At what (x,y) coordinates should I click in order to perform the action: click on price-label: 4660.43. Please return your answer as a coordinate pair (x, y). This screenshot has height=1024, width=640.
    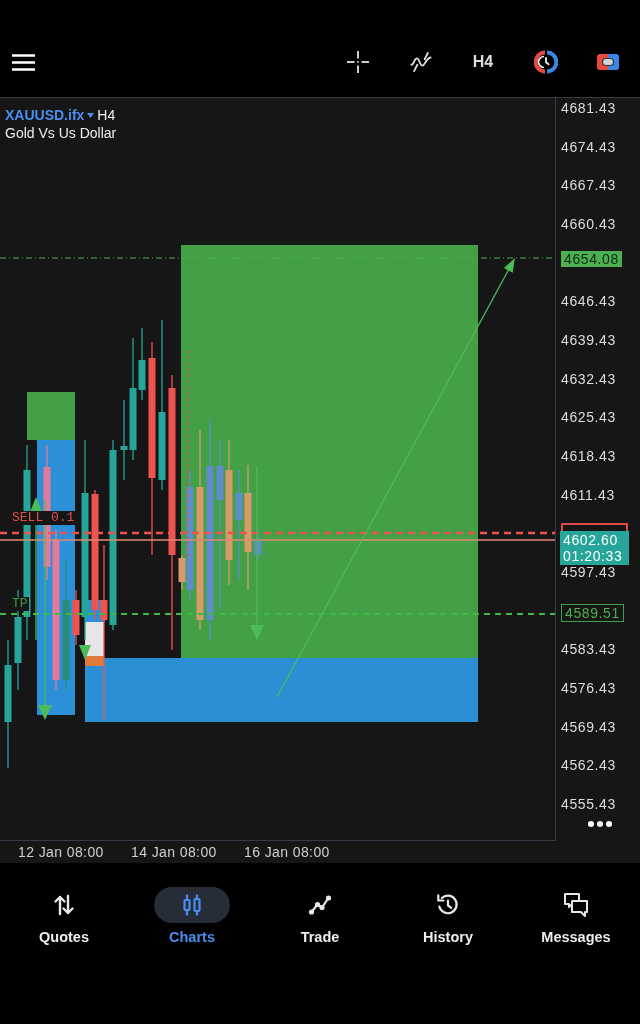
    Looking at the image, I should click on (588, 224).